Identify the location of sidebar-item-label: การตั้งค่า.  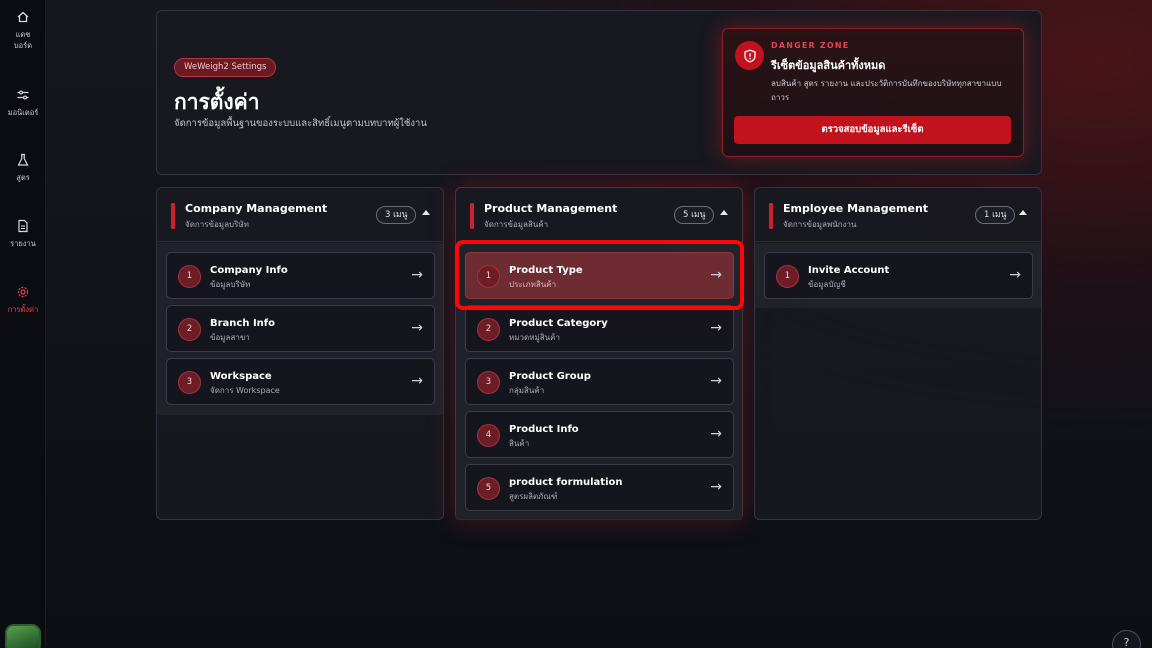
(23, 309).